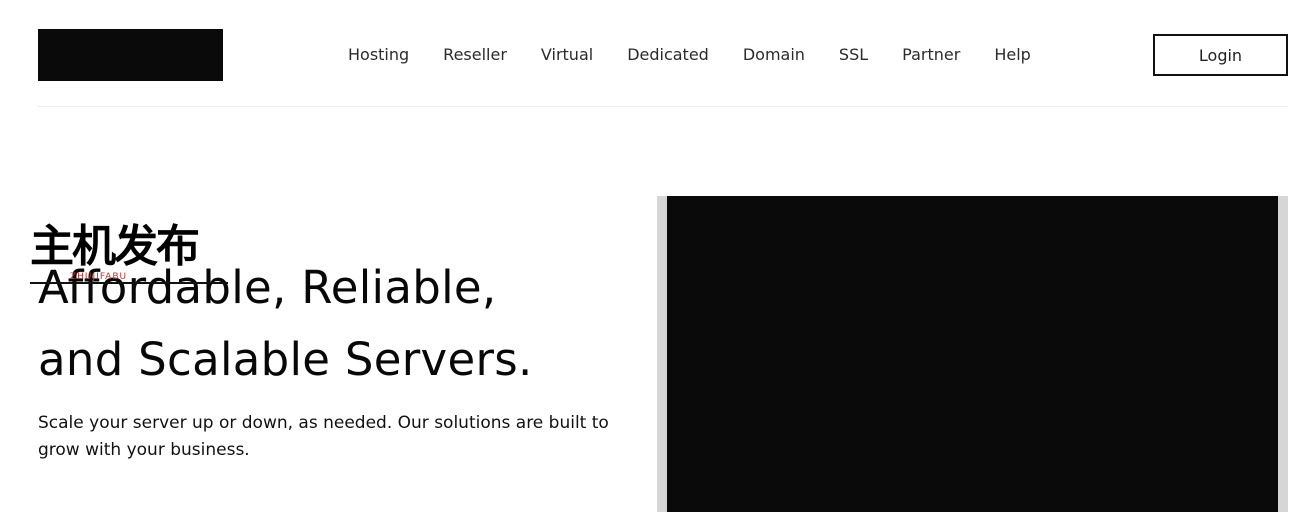  Describe the element at coordinates (130, 55) in the screenshot. I see `site-logo` at that location.